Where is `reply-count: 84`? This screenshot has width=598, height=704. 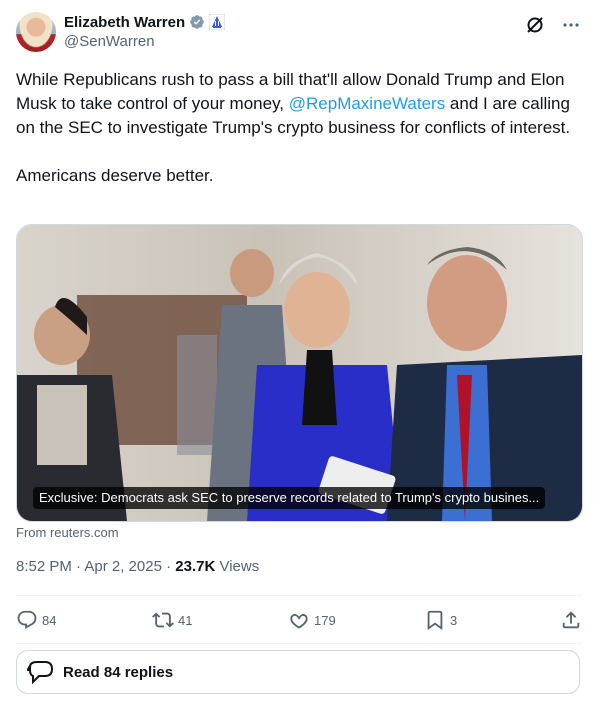
reply-count: 84 is located at coordinates (49, 620).